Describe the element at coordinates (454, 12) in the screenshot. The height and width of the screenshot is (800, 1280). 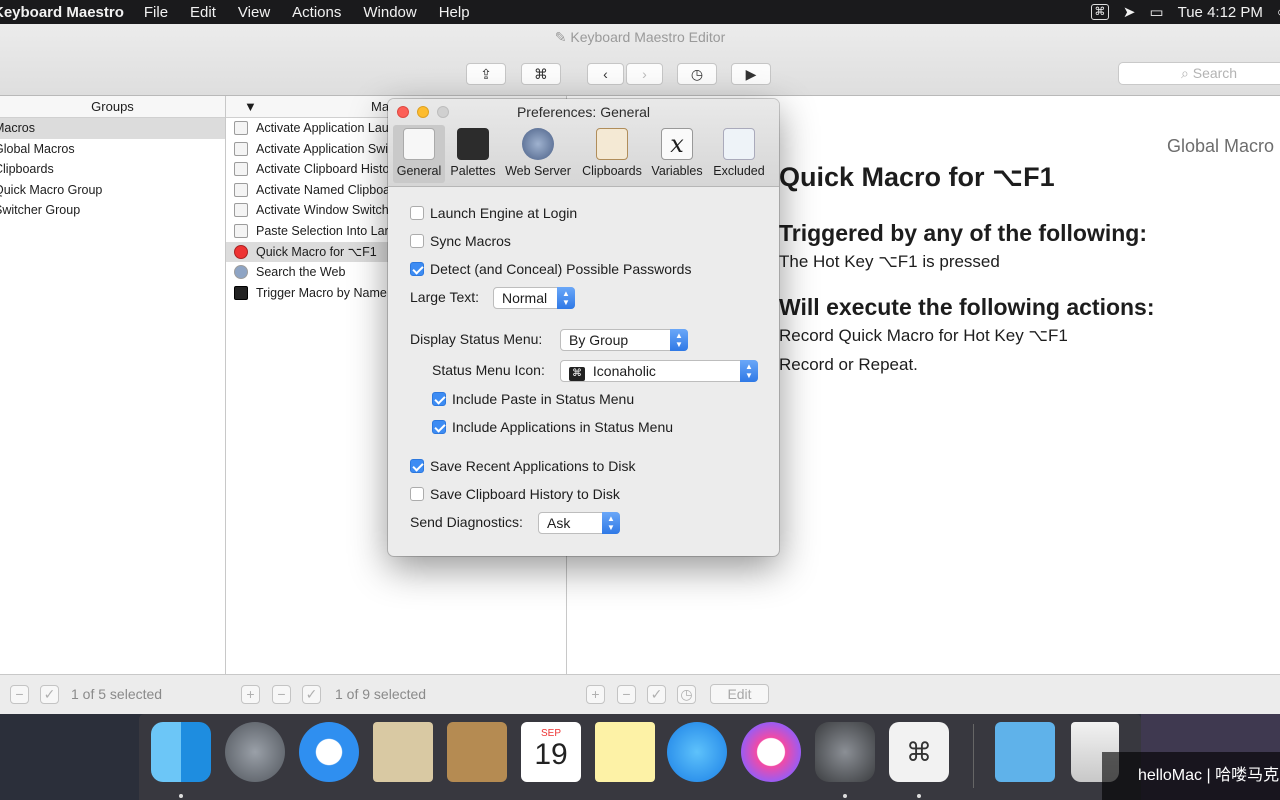
I see `menu-help: Help` at that location.